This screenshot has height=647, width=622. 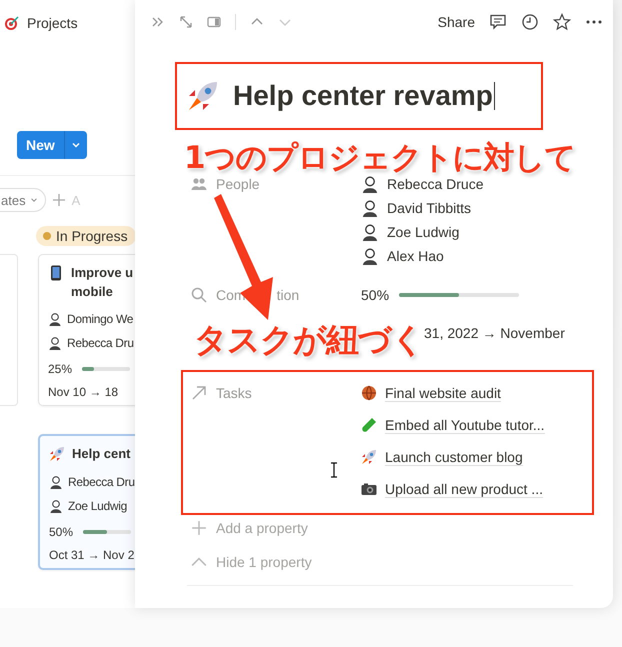 What do you see at coordinates (158, 22) in the screenshot?
I see `collapse-icon` at bounding box center [158, 22].